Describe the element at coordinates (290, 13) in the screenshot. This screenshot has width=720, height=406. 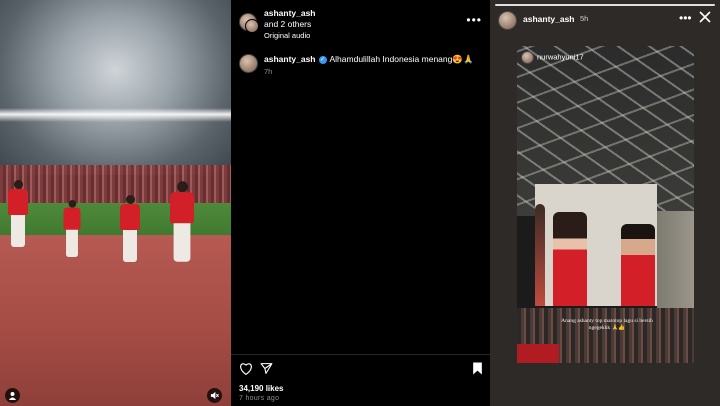
I see `header-username: ashanty_ash` at that location.